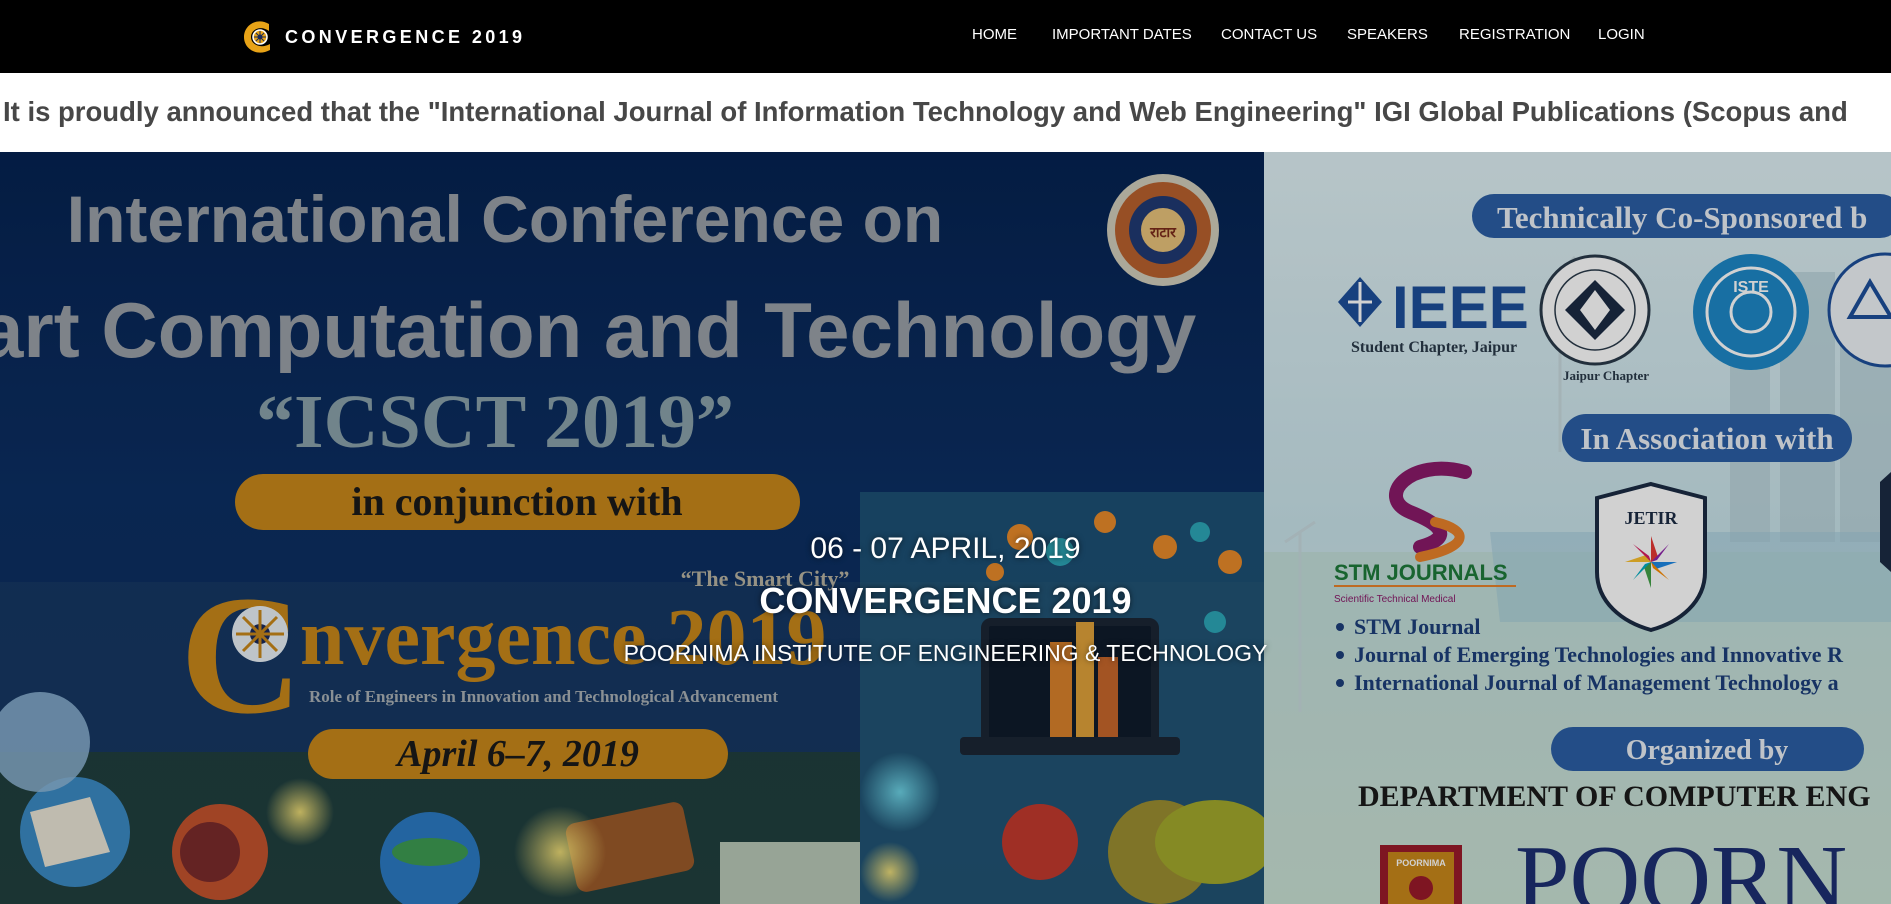  I want to click on hero-title: CONVERGENCE 2019, so click(945, 601).